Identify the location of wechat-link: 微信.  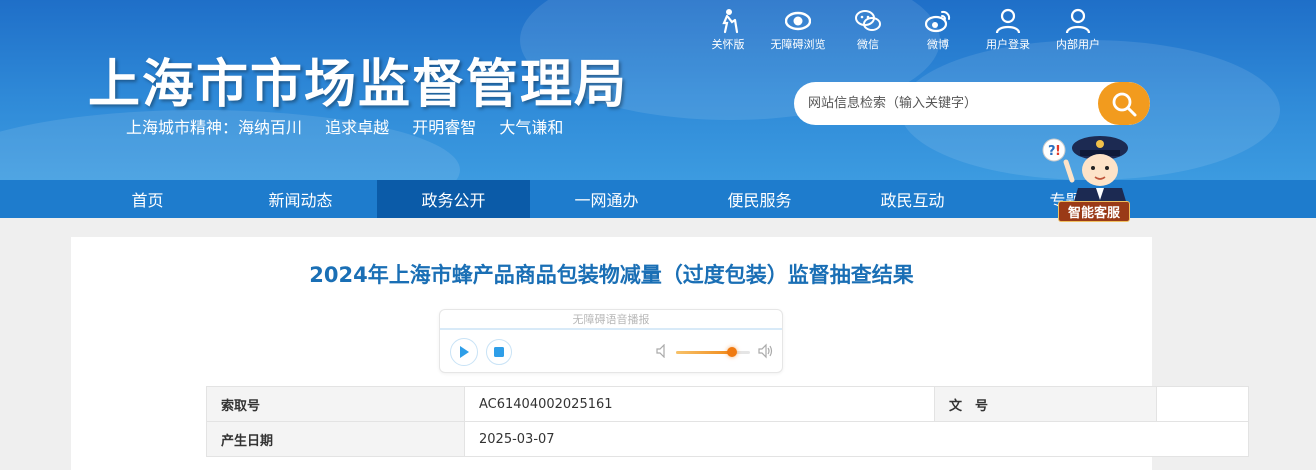
(868, 30).